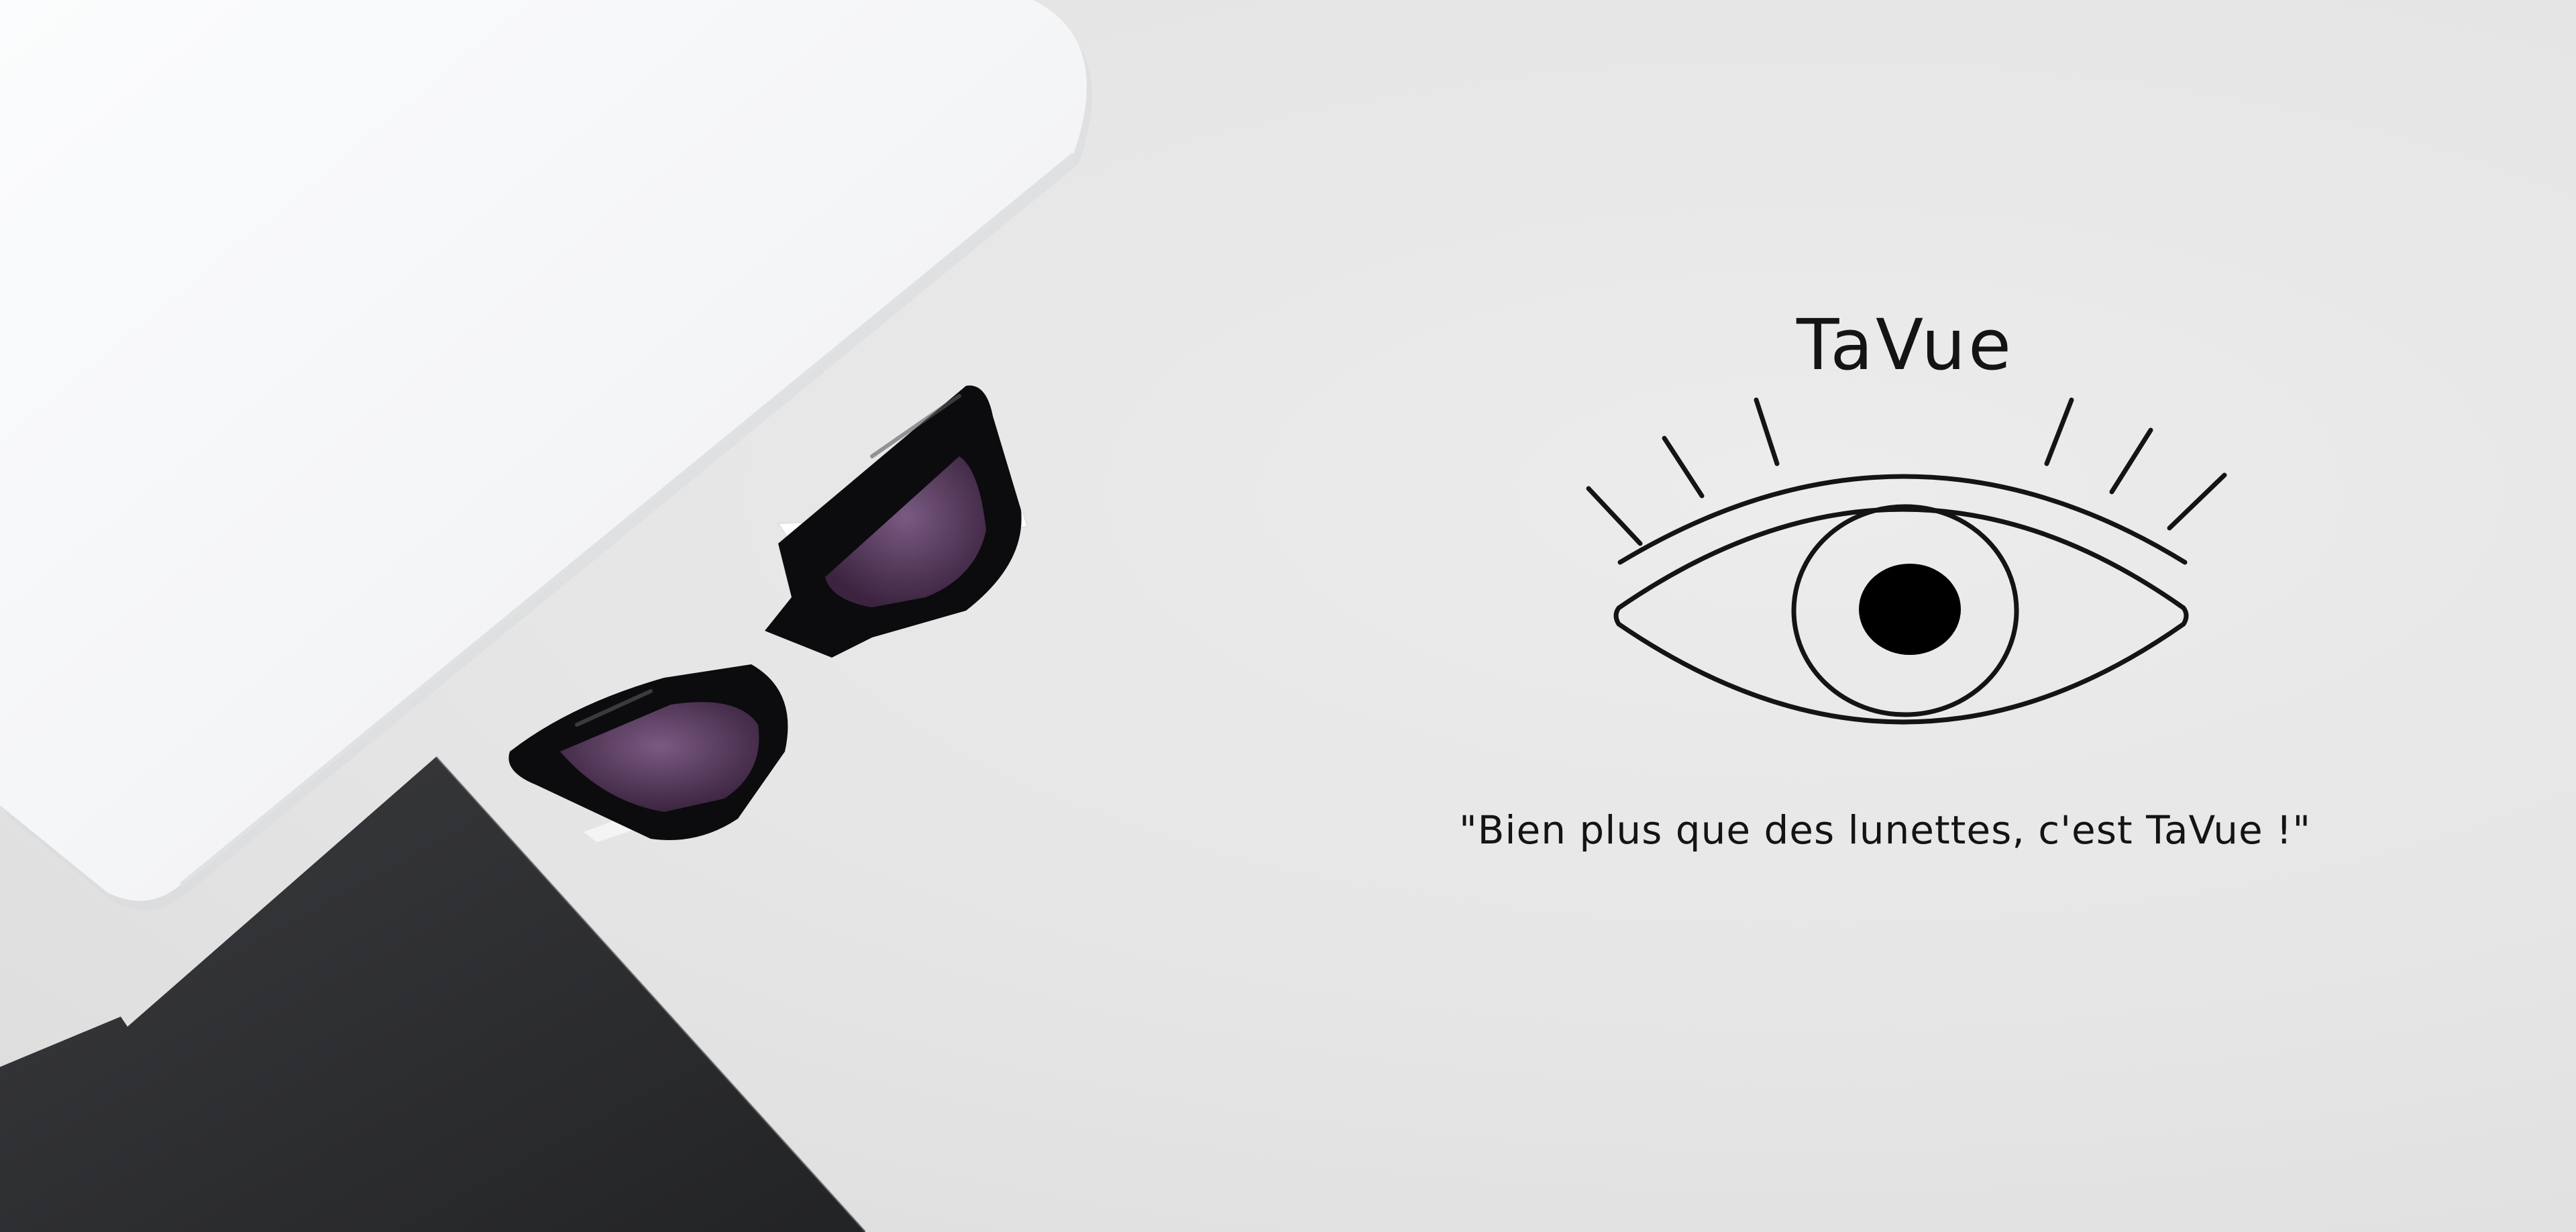  What do you see at coordinates (1910, 609) in the screenshot?
I see `pupil` at bounding box center [1910, 609].